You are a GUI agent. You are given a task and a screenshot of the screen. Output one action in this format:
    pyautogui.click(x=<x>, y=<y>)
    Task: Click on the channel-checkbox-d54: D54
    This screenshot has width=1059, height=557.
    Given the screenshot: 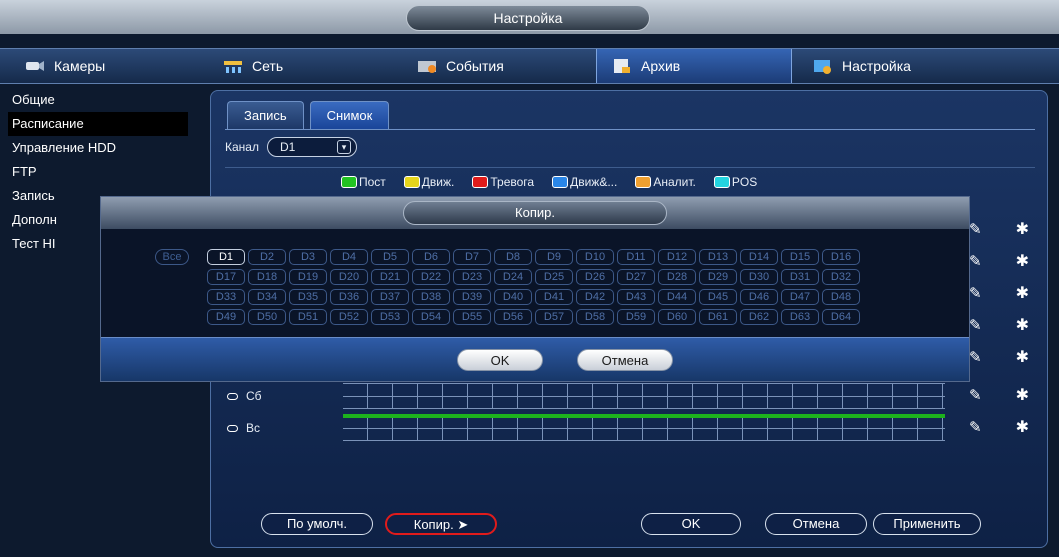 What is the action you would take?
    pyautogui.click(x=431, y=317)
    